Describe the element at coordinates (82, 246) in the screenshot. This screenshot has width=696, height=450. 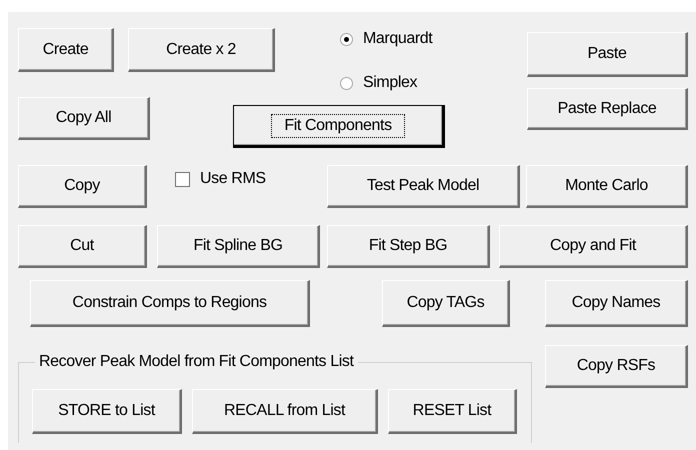
I see `push-button: Cut` at that location.